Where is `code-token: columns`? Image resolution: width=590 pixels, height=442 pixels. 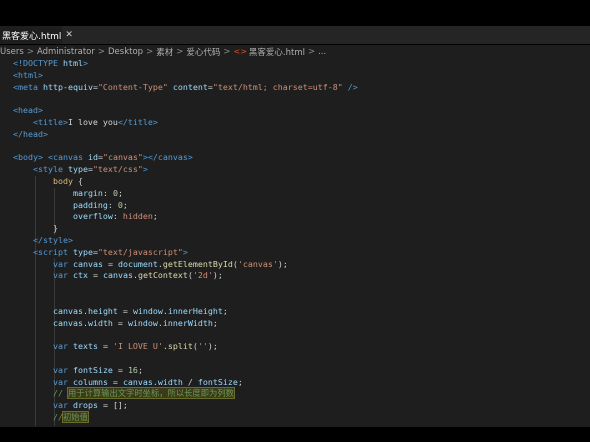
code-token: columns is located at coordinates (90, 381).